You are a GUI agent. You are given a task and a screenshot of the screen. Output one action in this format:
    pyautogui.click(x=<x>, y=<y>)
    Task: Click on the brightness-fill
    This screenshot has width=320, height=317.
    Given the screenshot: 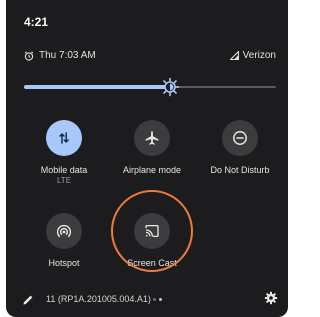 What is the action you would take?
    pyautogui.click(x=97, y=87)
    